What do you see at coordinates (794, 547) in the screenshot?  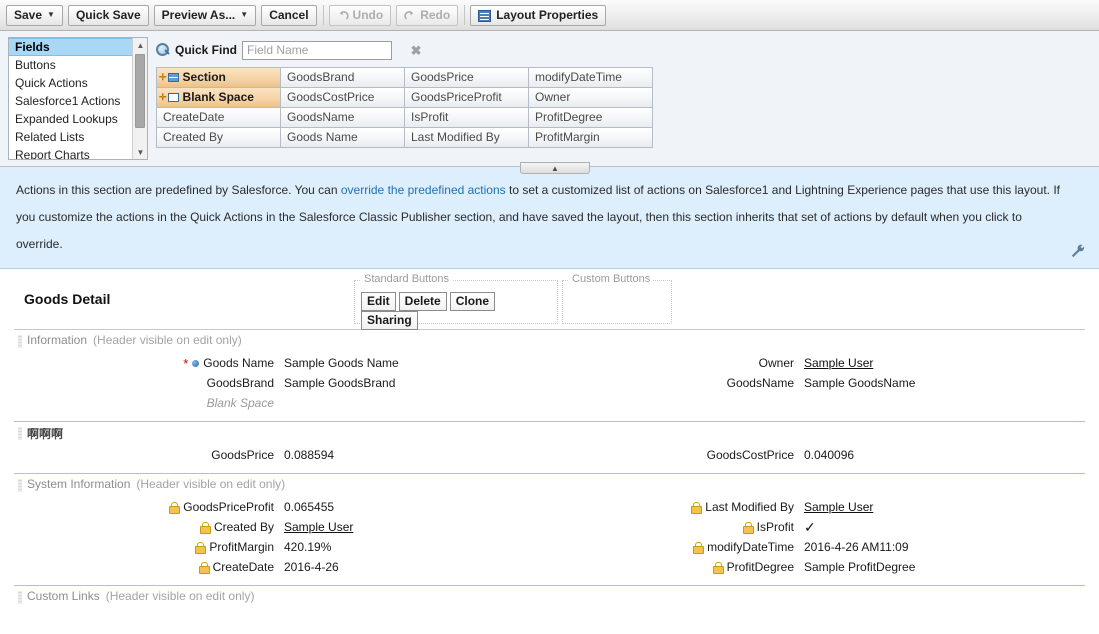 I see `layout-field-cell: modifyDateTime 2016-4-26 AM11:09` at bounding box center [794, 547].